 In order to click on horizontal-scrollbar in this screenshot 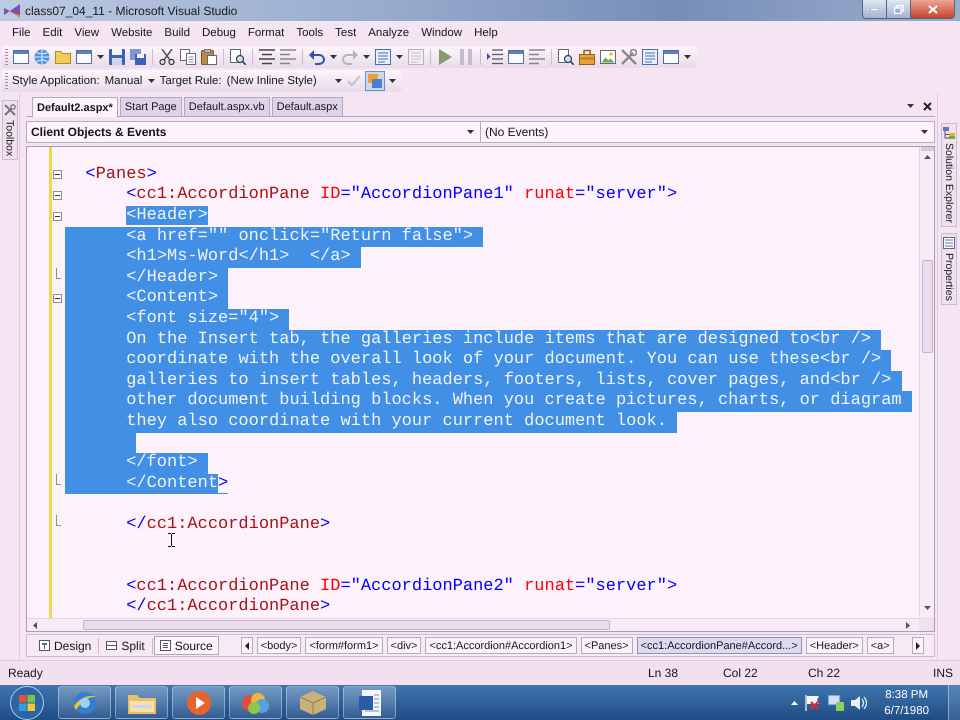, I will do `click(480, 624)`.